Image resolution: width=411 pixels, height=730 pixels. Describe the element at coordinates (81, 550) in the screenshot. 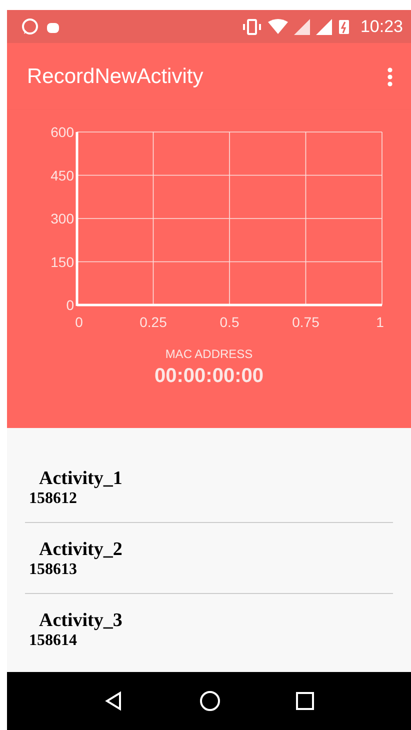

I see `activity-name: Activity_2` at that location.